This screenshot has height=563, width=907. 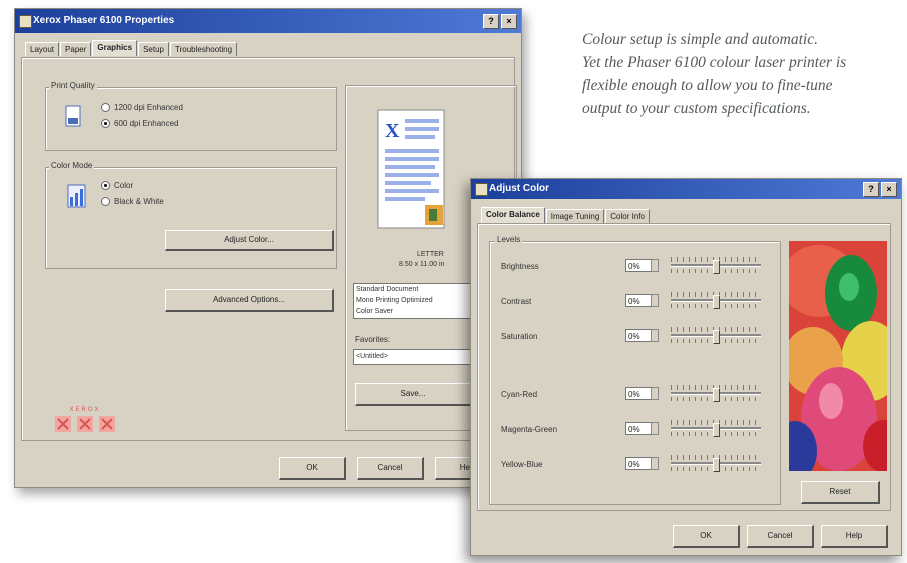 I want to click on slider-label: Yellow-Blue, so click(x=522, y=464).